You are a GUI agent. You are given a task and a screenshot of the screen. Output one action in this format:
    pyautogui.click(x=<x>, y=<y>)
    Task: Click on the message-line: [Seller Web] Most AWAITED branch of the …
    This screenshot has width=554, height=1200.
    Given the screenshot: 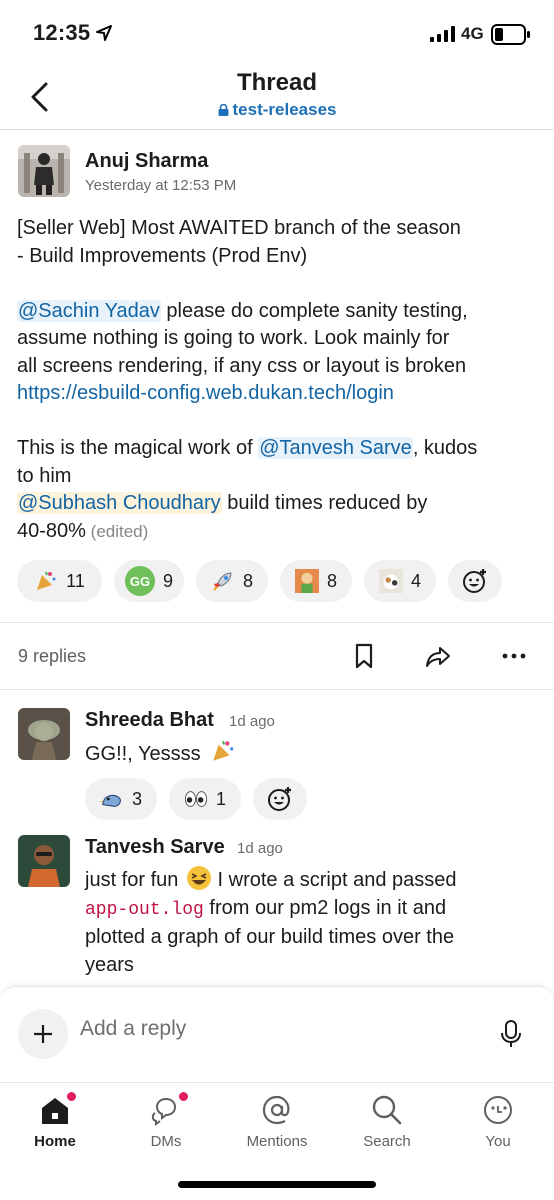 What is the action you would take?
    pyautogui.click(x=239, y=228)
    